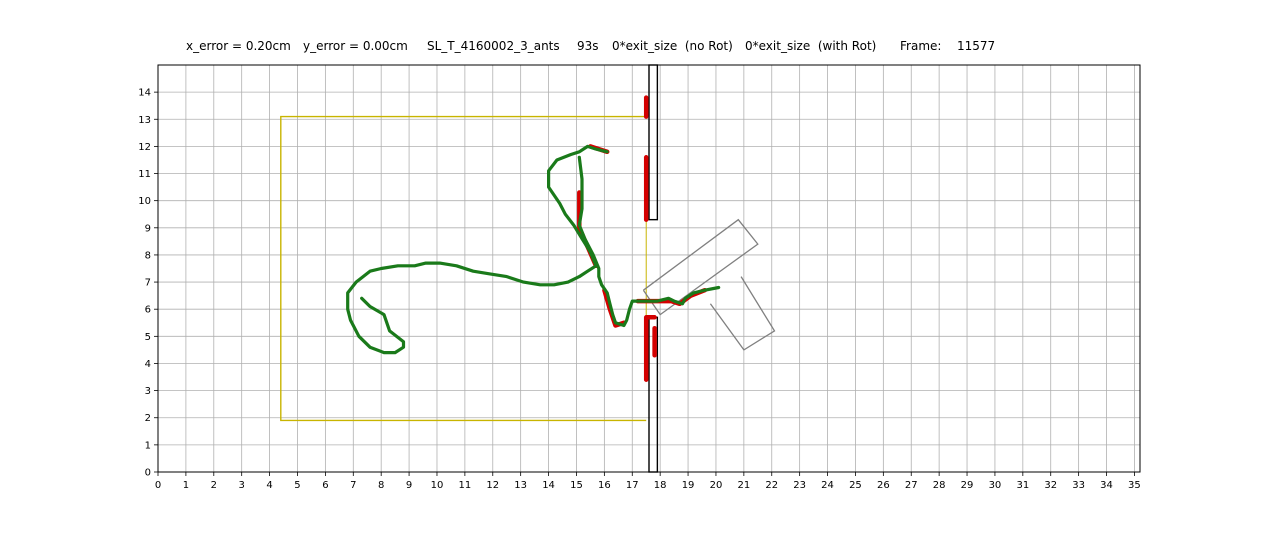 The height and width of the screenshot is (540, 1268). Describe the element at coordinates (1134, 485) in the screenshot. I see `x-tick-label: 35` at that location.